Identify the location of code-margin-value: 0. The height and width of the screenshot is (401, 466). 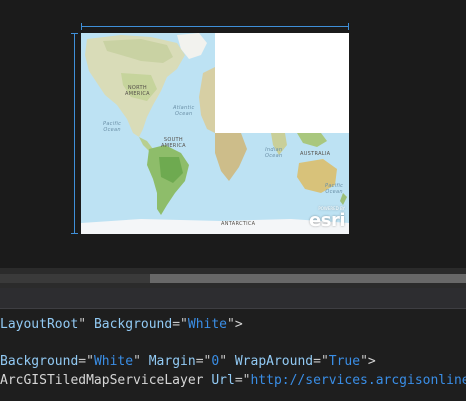
(215, 361).